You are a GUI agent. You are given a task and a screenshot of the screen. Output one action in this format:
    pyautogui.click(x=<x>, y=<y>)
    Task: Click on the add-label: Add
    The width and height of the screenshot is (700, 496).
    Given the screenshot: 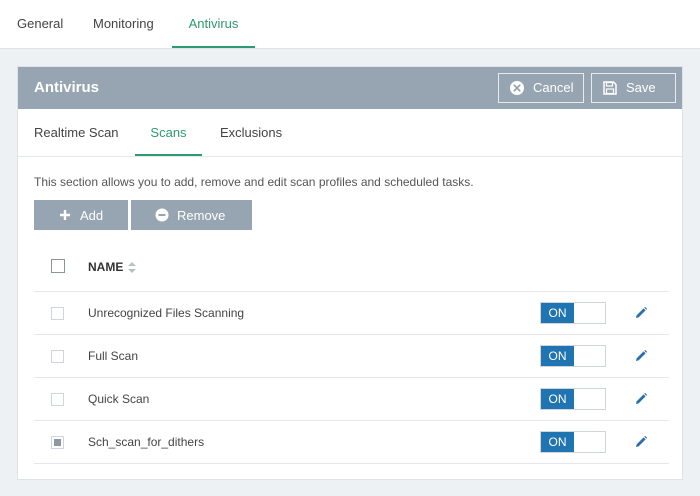 What is the action you would take?
    pyautogui.click(x=92, y=215)
    